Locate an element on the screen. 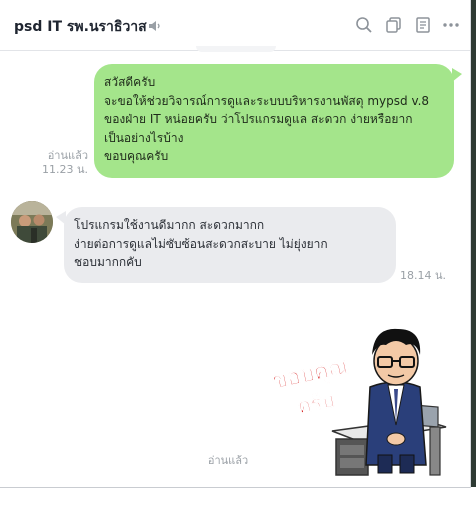  sticker-text-line2: ครับ is located at coordinates (315, 402).